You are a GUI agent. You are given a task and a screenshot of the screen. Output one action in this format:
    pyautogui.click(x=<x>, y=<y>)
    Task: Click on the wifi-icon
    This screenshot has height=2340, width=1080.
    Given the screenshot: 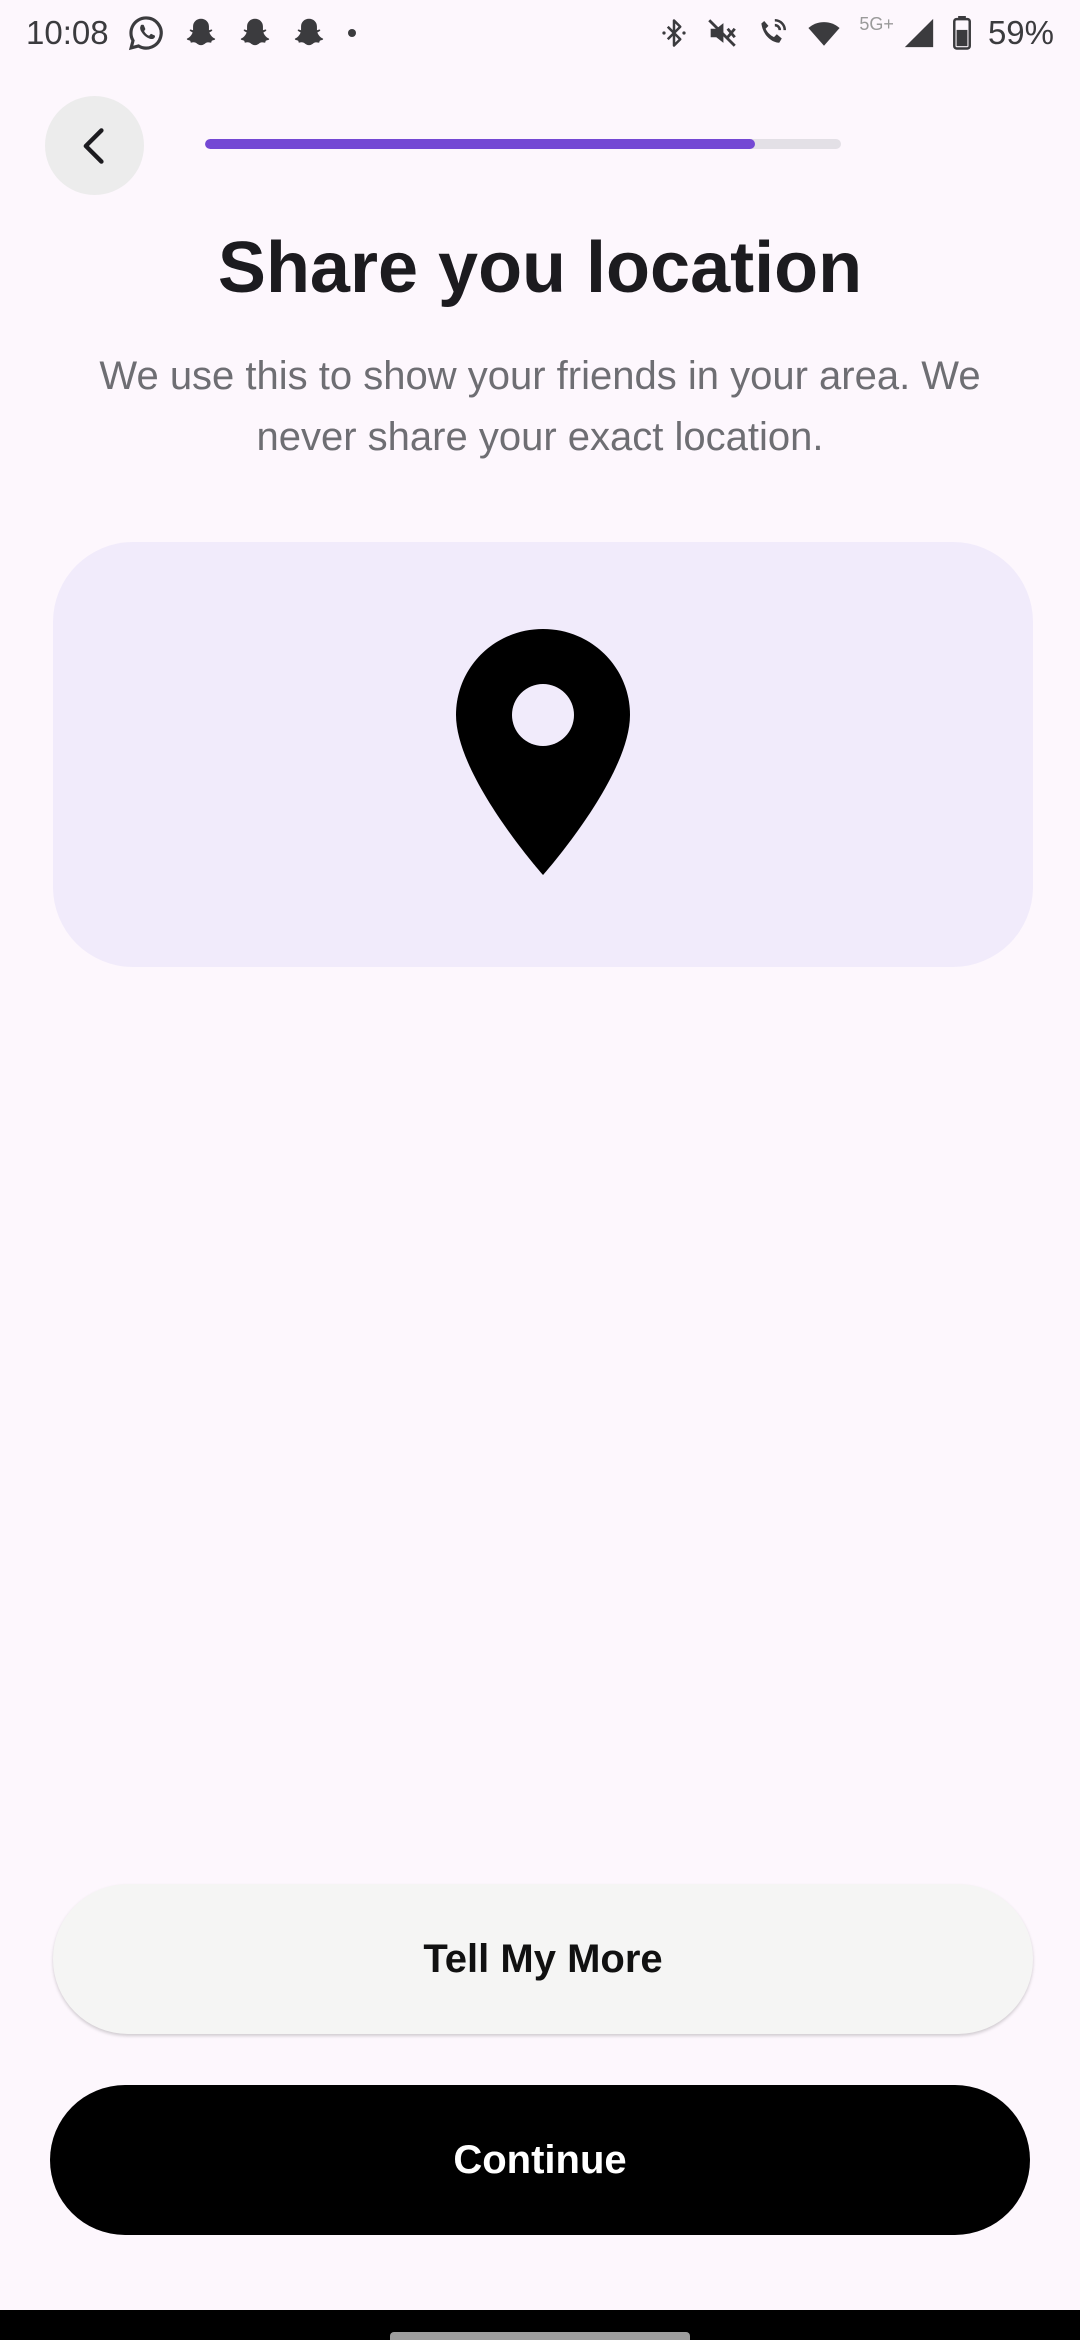 What is the action you would take?
    pyautogui.click(x=824, y=33)
    